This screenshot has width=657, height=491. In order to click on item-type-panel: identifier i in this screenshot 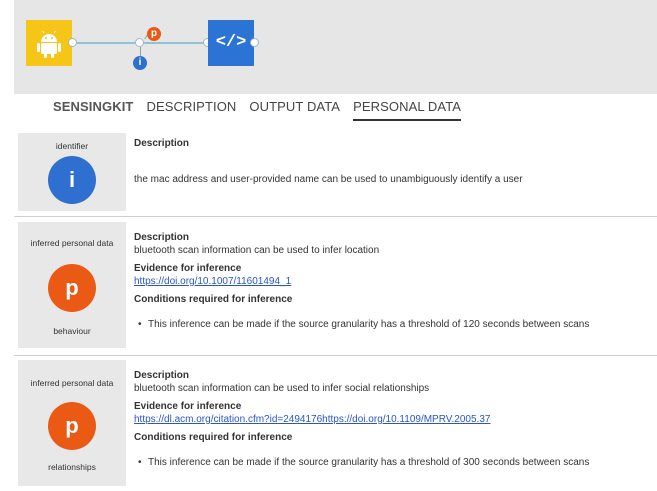, I will do `click(72, 172)`.